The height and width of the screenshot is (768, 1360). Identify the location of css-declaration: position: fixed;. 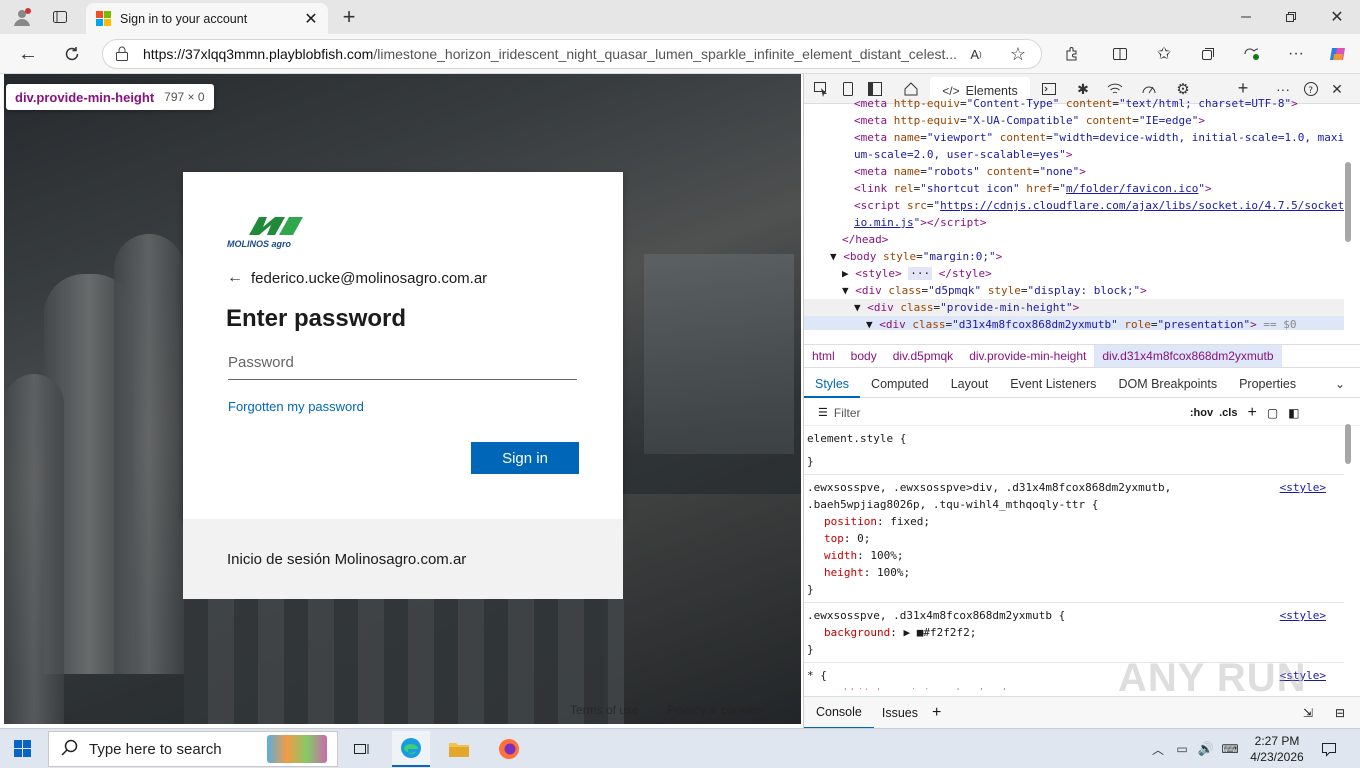
(1075, 521).